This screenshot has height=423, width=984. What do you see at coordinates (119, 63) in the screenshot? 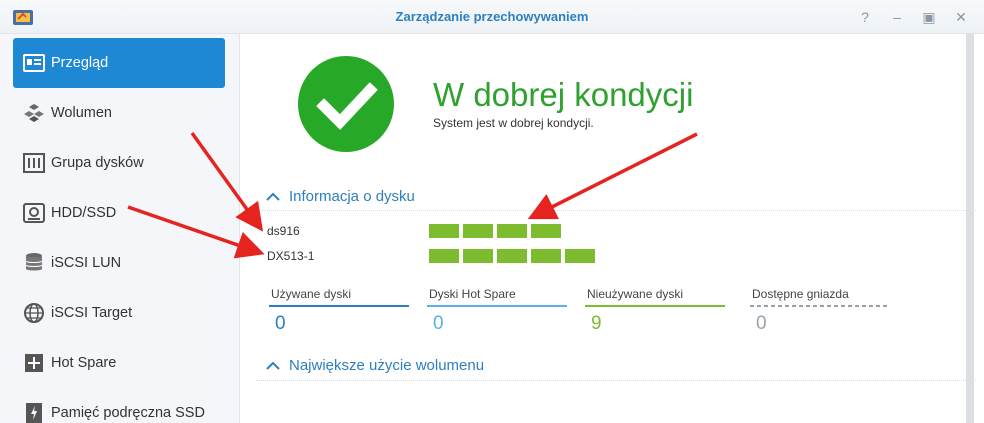
I see `sidebar-item-overview: Przegląd` at bounding box center [119, 63].